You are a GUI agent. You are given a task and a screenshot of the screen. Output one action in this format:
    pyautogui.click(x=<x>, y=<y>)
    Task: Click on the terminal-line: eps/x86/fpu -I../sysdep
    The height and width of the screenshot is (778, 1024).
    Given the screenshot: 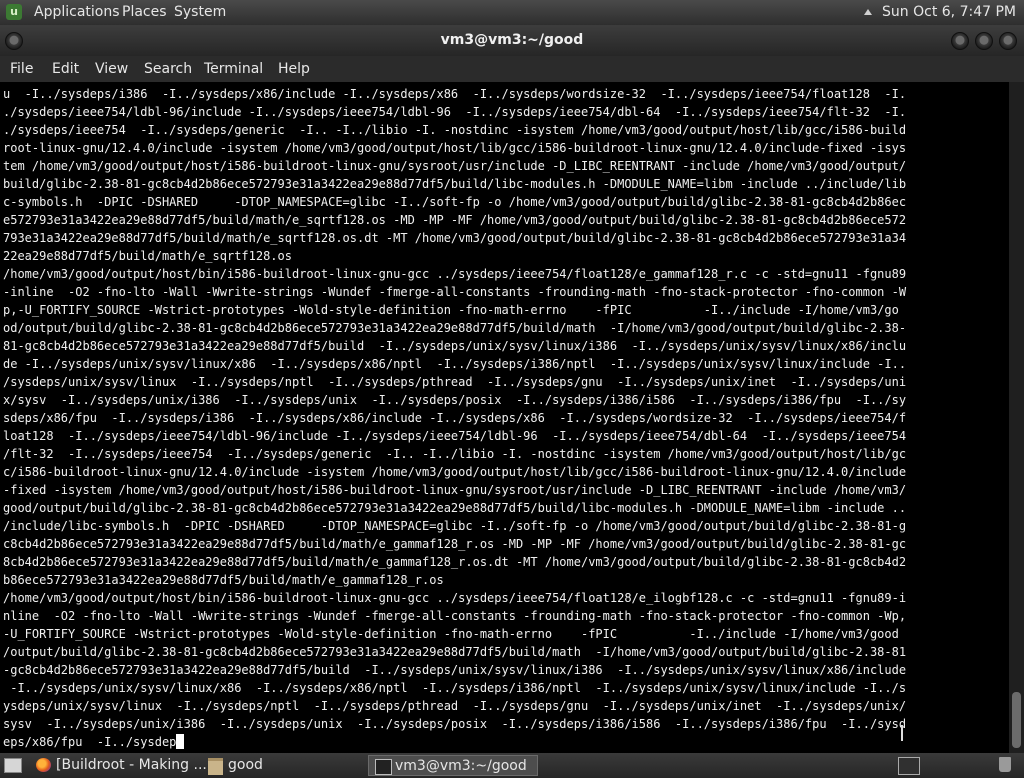 What is the action you would take?
    pyautogui.click(x=90, y=742)
    